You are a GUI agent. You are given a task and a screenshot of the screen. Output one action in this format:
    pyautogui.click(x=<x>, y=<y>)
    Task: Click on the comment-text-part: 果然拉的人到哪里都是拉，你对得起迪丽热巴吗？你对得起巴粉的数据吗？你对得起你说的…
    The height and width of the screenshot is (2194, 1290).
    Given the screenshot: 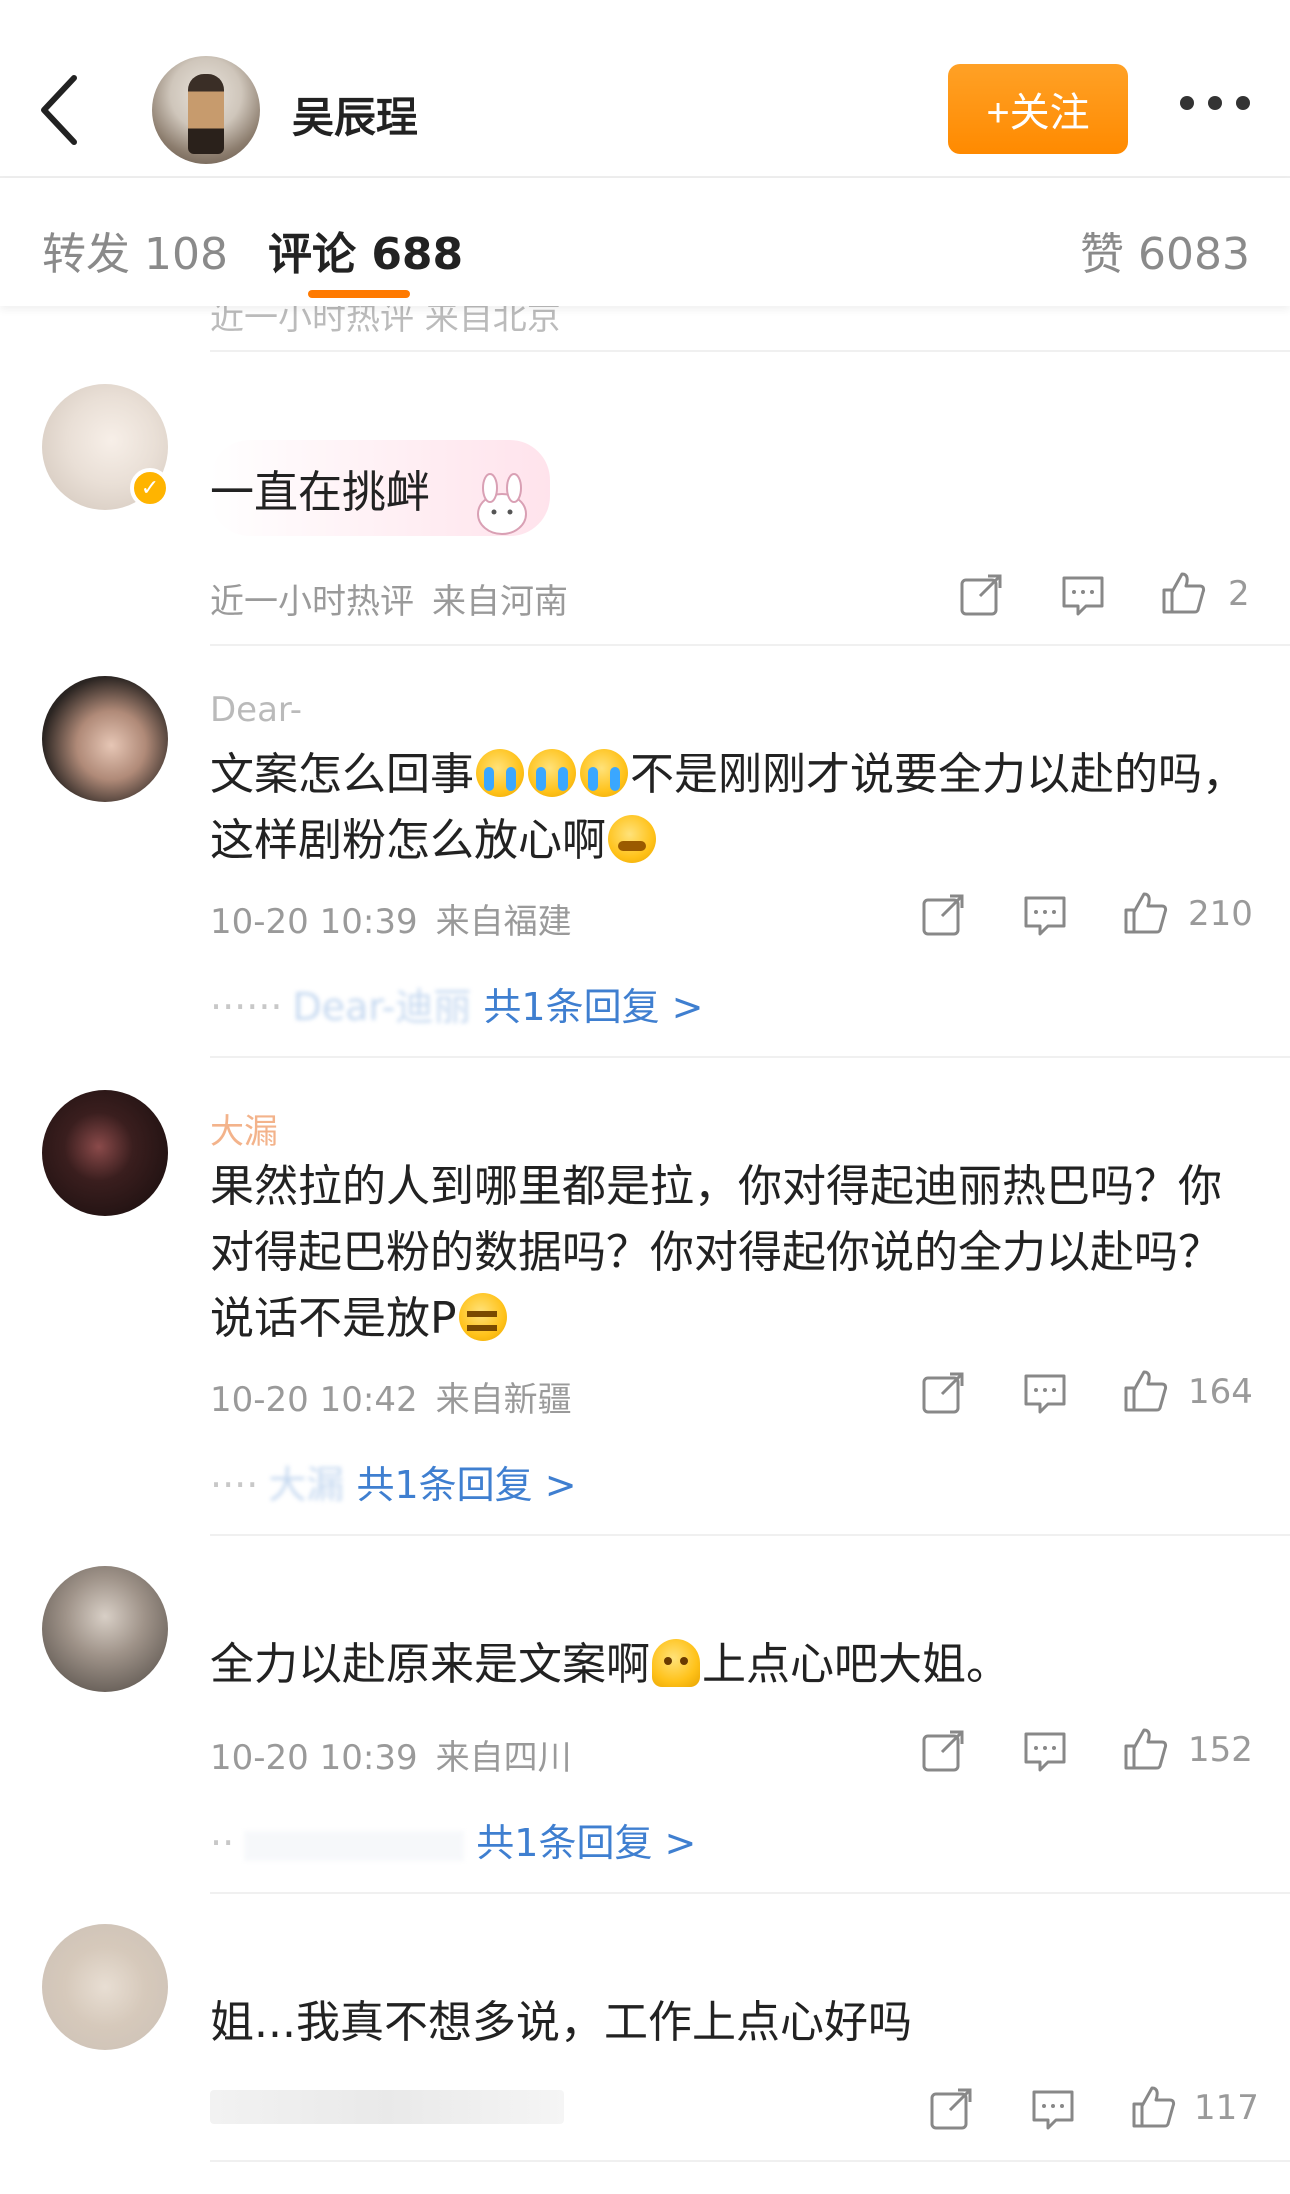 What is the action you would take?
    pyautogui.click(x=716, y=1252)
    